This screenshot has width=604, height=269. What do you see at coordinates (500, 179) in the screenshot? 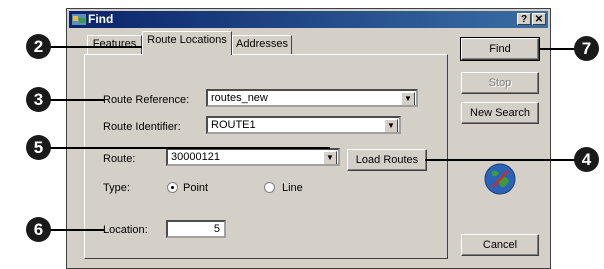
I see `globe-icon` at bounding box center [500, 179].